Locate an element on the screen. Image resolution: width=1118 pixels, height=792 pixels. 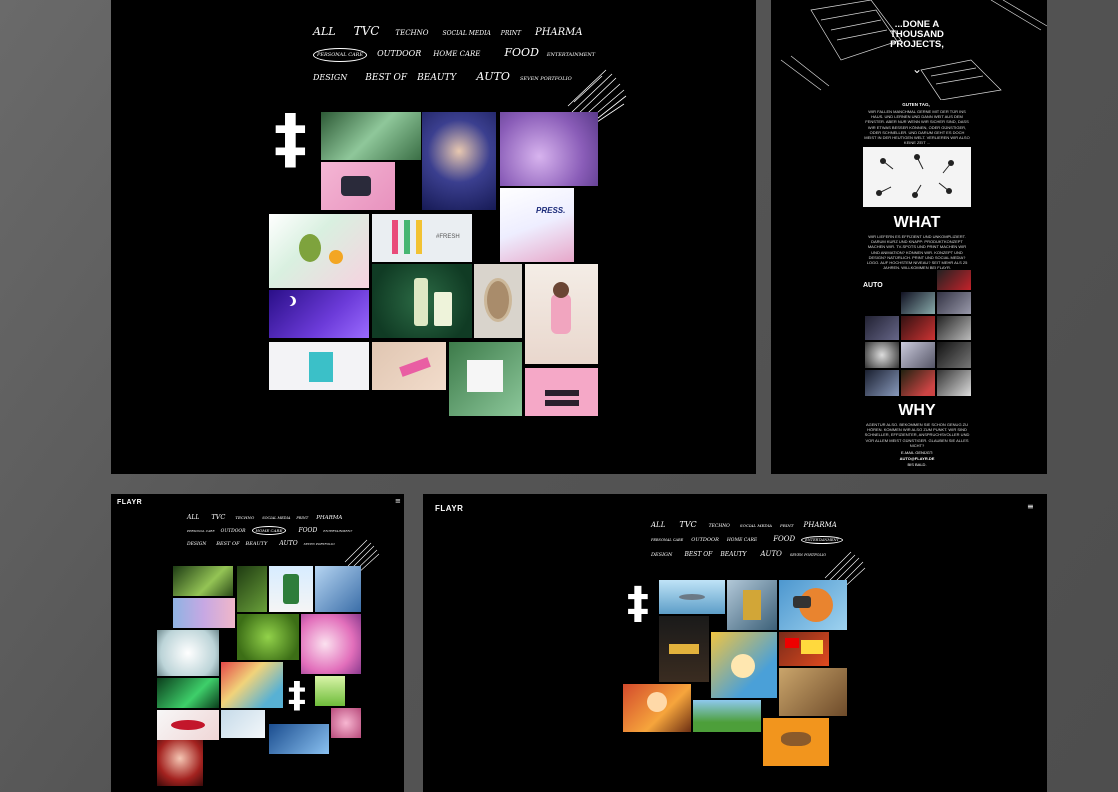
tile-pink-product is located at coordinates (358, 186).